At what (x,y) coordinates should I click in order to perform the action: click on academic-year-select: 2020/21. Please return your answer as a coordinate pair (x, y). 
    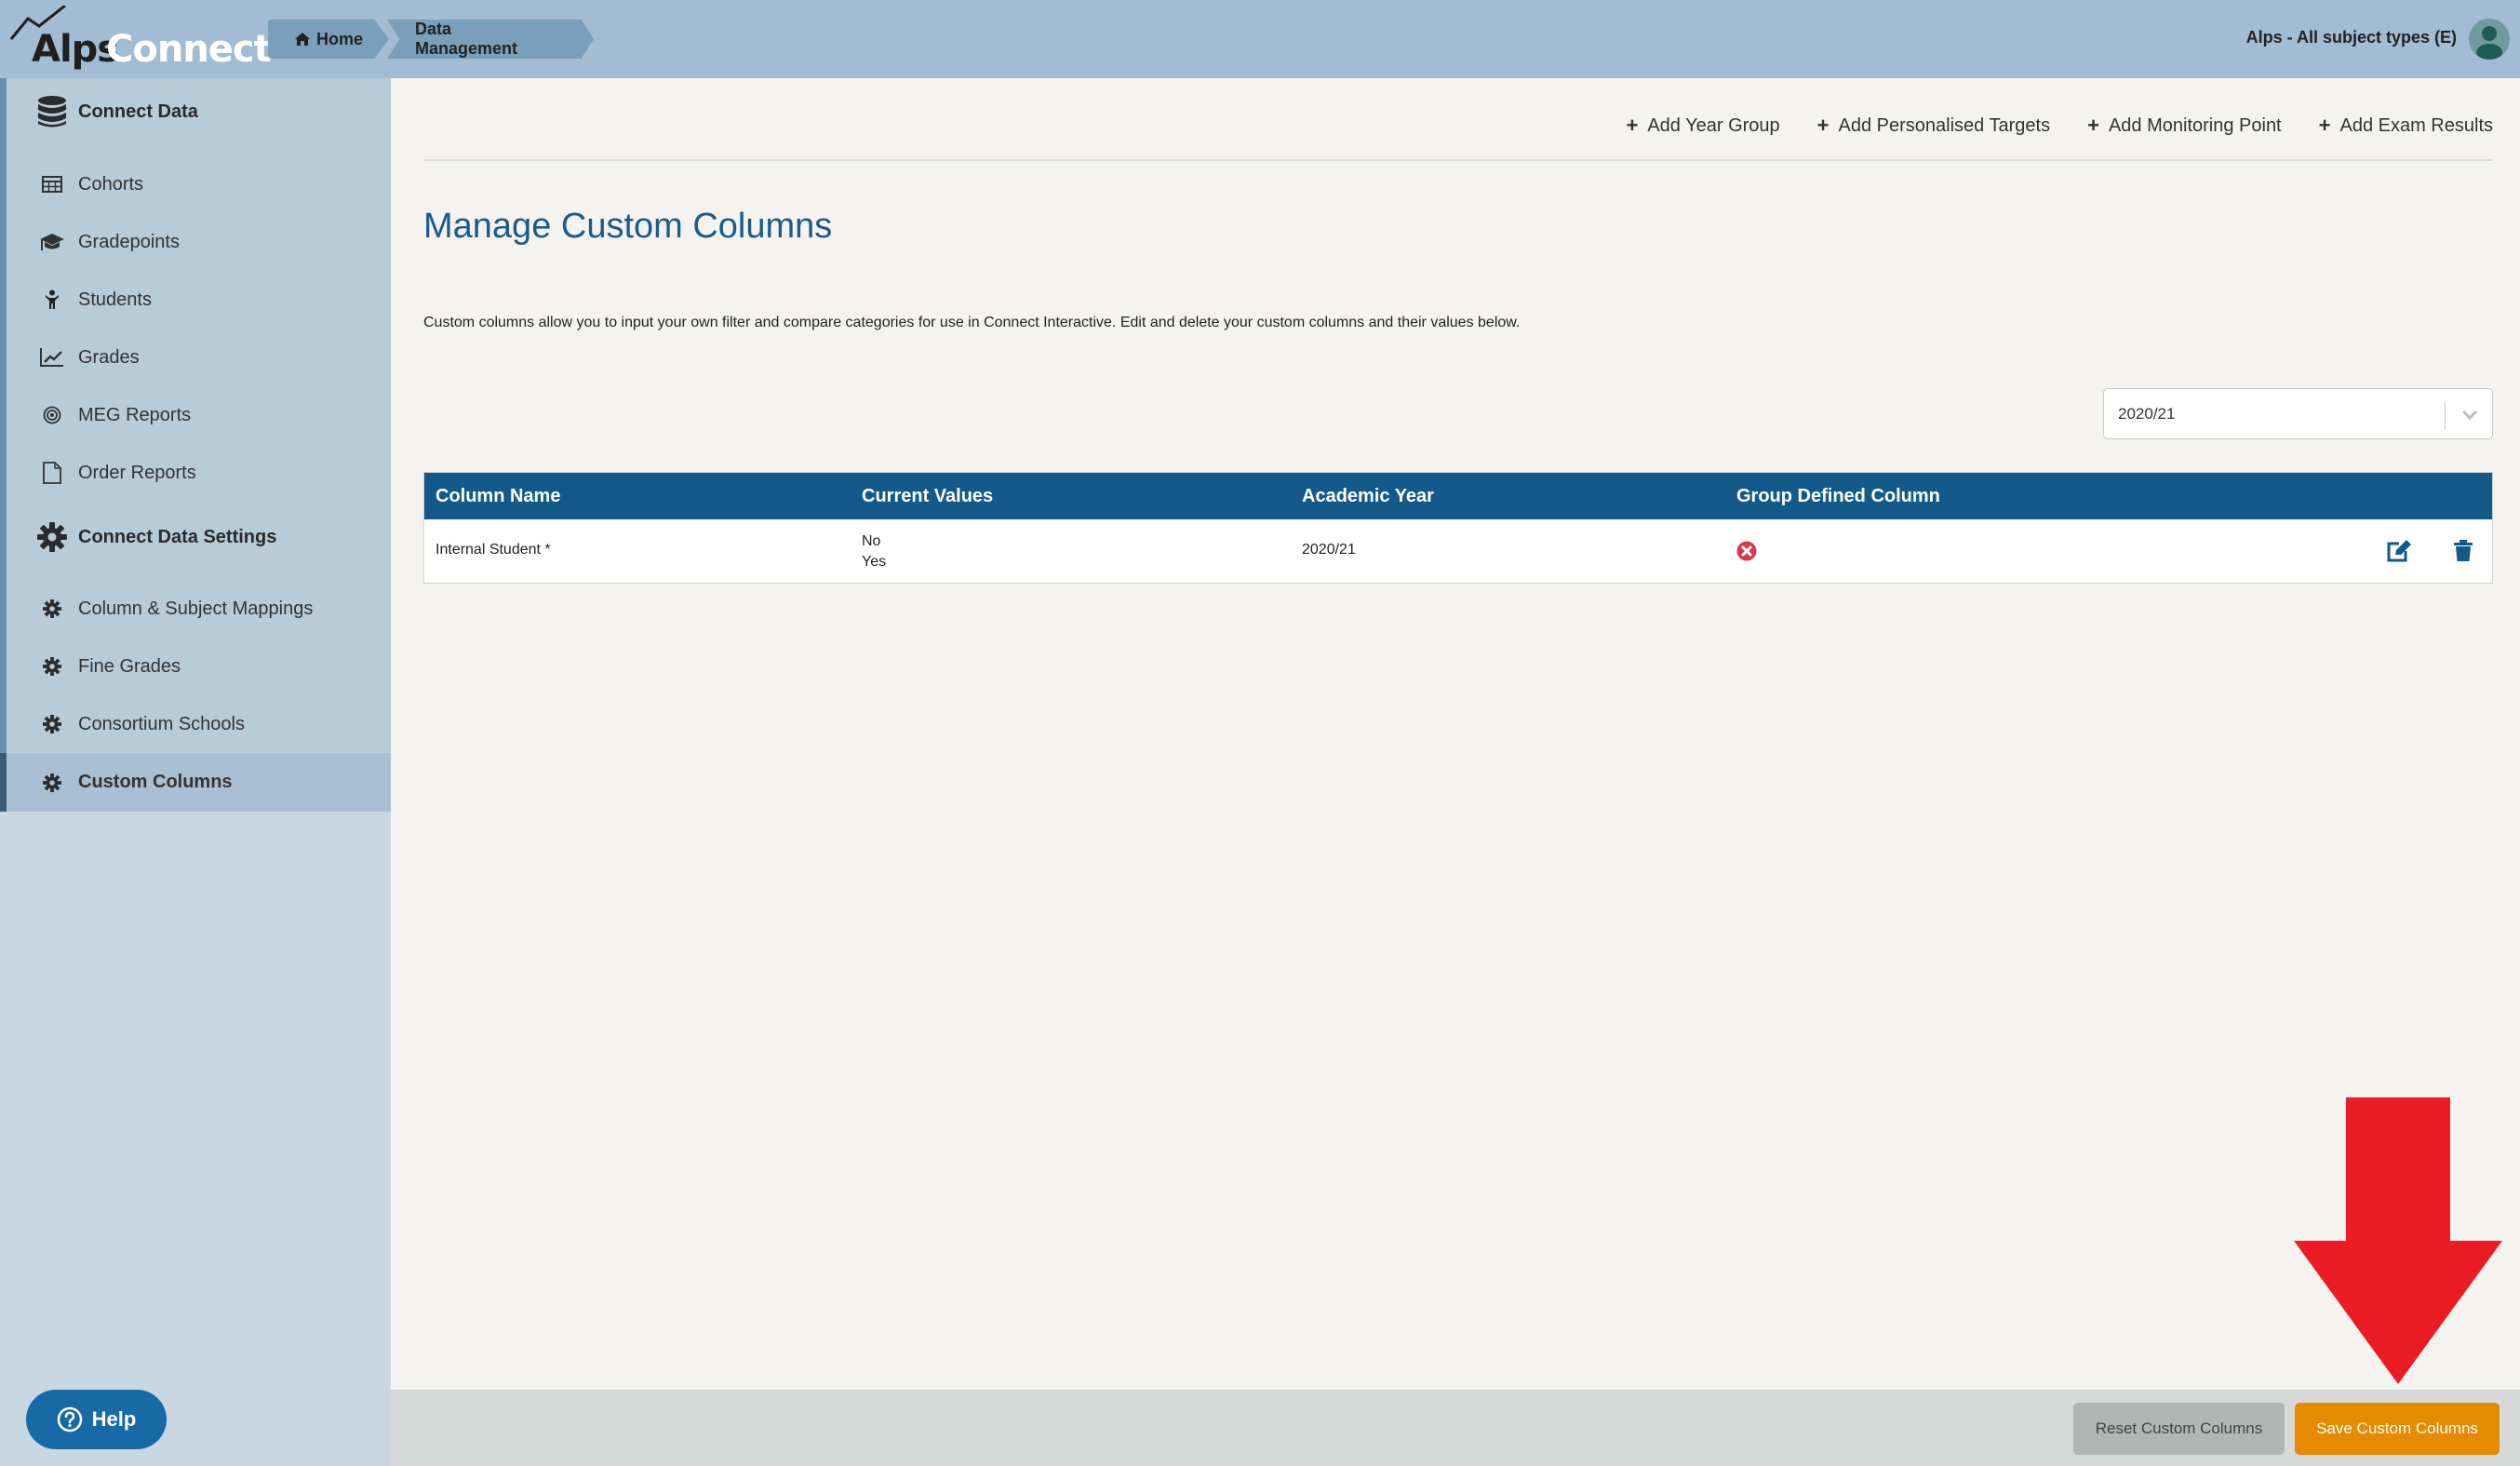
    Looking at the image, I should click on (2298, 414).